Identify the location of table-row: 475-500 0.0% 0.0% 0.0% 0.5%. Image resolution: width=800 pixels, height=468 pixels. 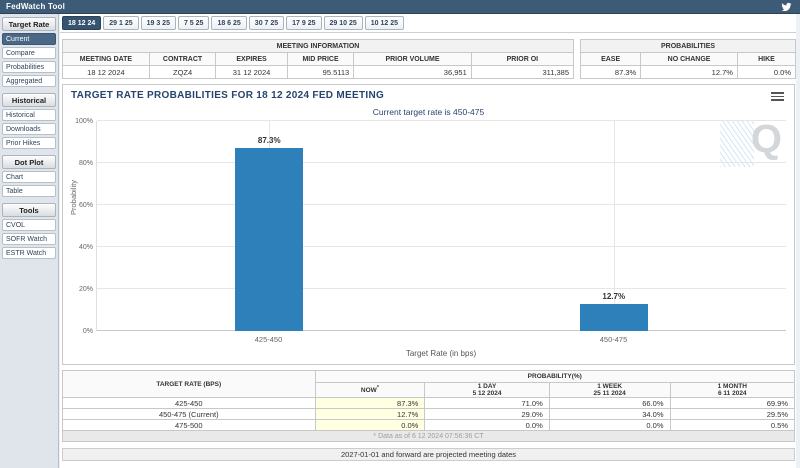
(429, 425).